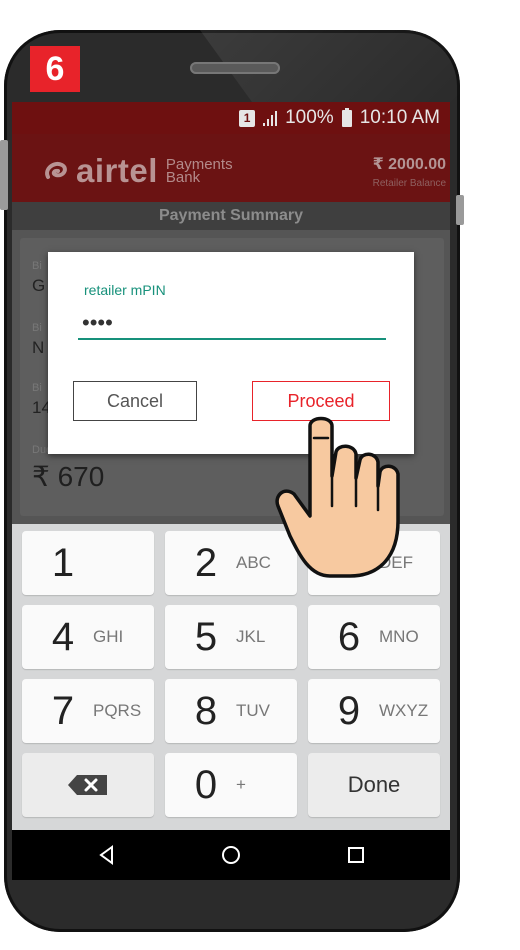  I want to click on key-letters: WXYZ, so click(404, 710).